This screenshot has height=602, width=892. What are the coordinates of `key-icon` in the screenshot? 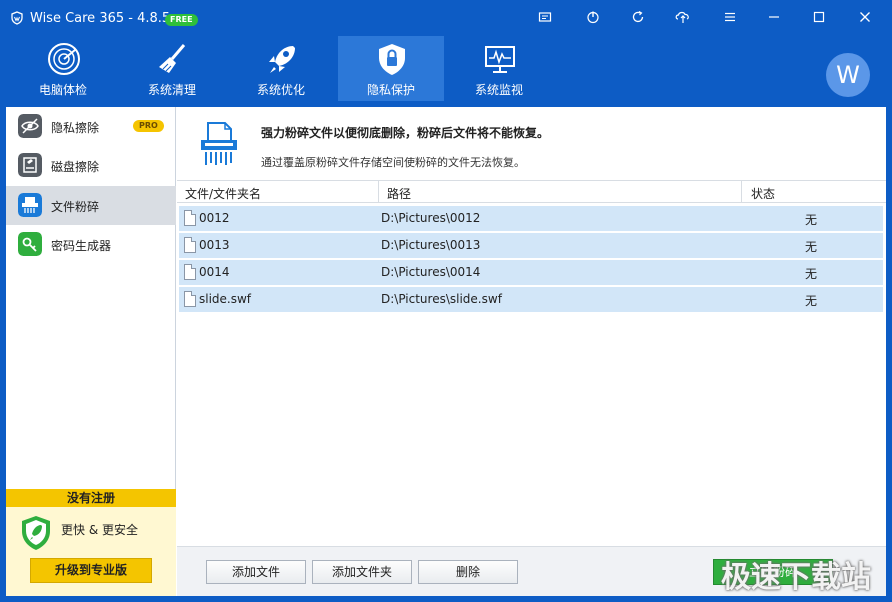 It's located at (30, 244).